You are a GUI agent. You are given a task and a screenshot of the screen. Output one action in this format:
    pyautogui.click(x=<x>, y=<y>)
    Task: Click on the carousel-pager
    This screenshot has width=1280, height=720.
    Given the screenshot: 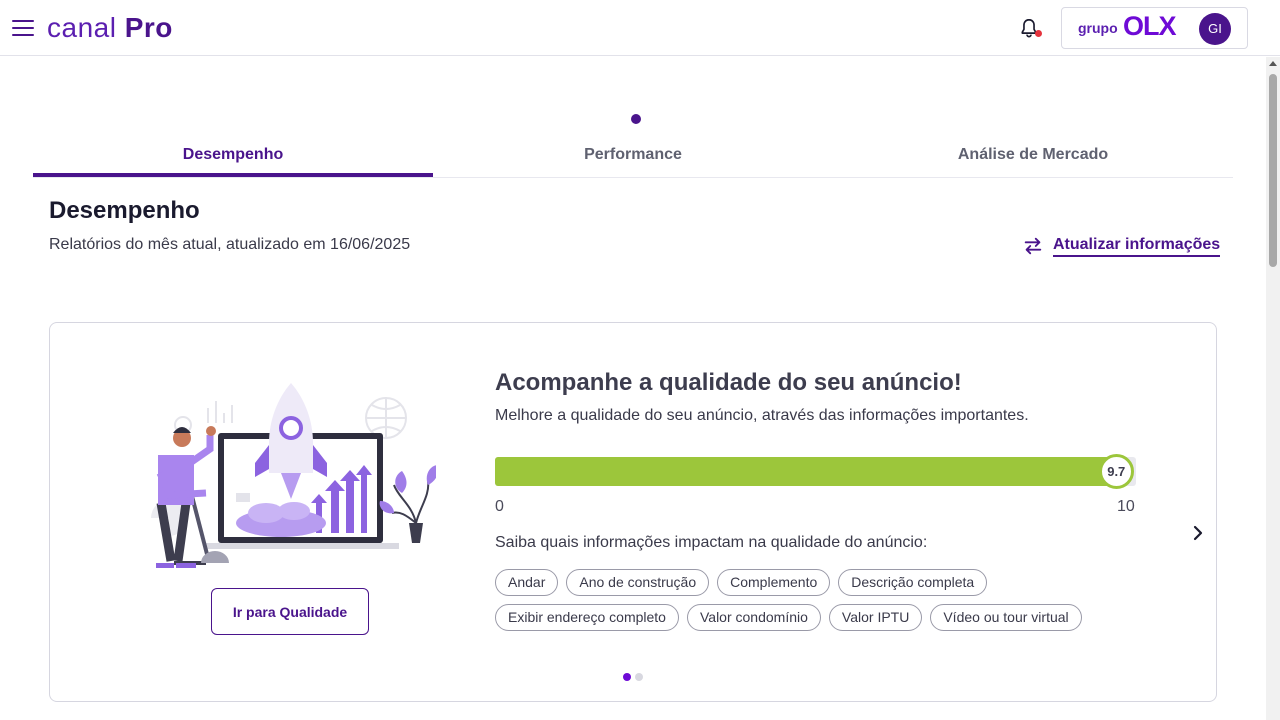 What is the action you would take?
    pyautogui.click(x=635, y=677)
    